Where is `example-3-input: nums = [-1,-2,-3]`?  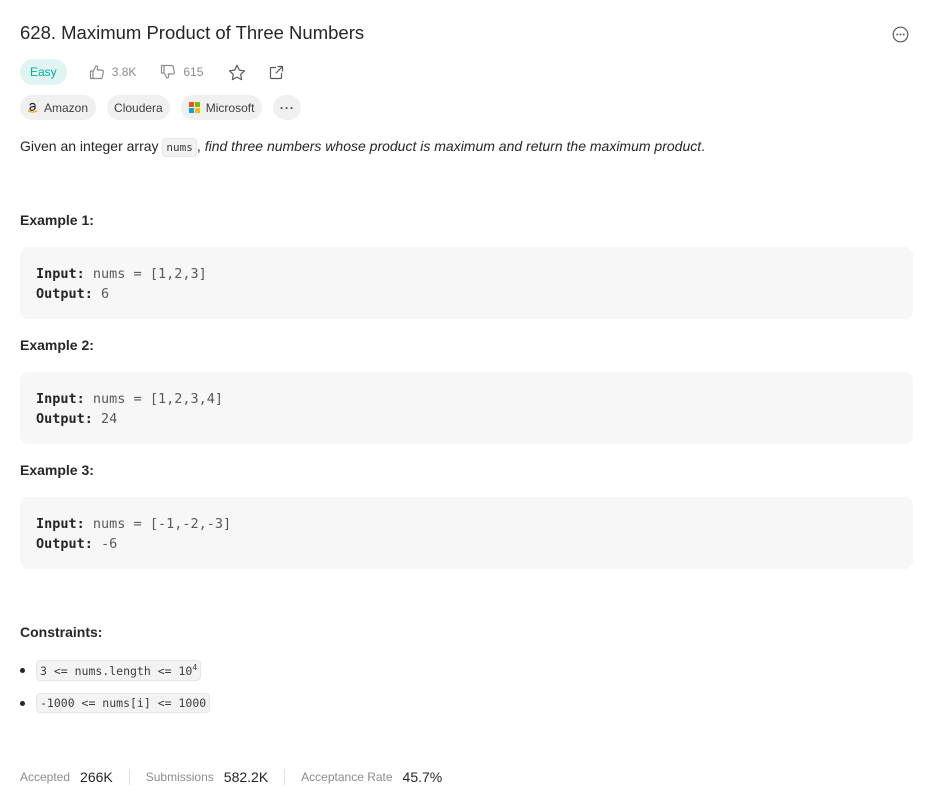 example-3-input: nums = [-1,-2,-3] is located at coordinates (162, 524).